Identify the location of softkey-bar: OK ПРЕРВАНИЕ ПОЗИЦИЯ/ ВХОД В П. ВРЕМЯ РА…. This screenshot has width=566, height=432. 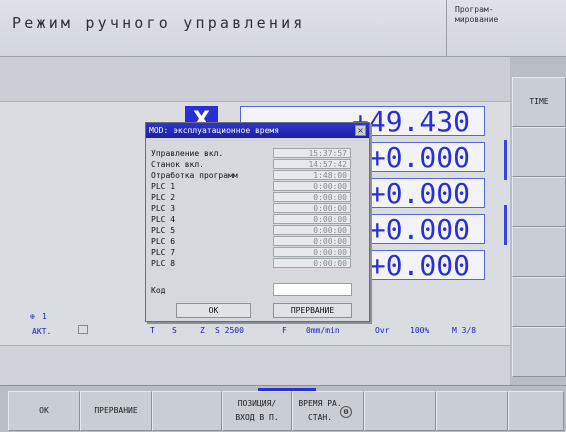
(283, 408).